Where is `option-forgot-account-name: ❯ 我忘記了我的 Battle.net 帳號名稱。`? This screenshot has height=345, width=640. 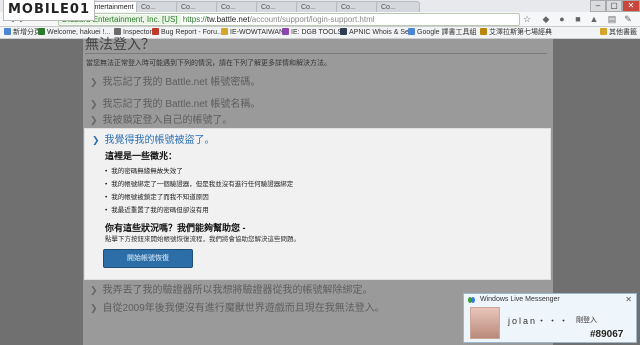
option-forgot-account-name: ❯ 我忘記了我的 Battle.net 帳號名稱。 is located at coordinates (175, 102).